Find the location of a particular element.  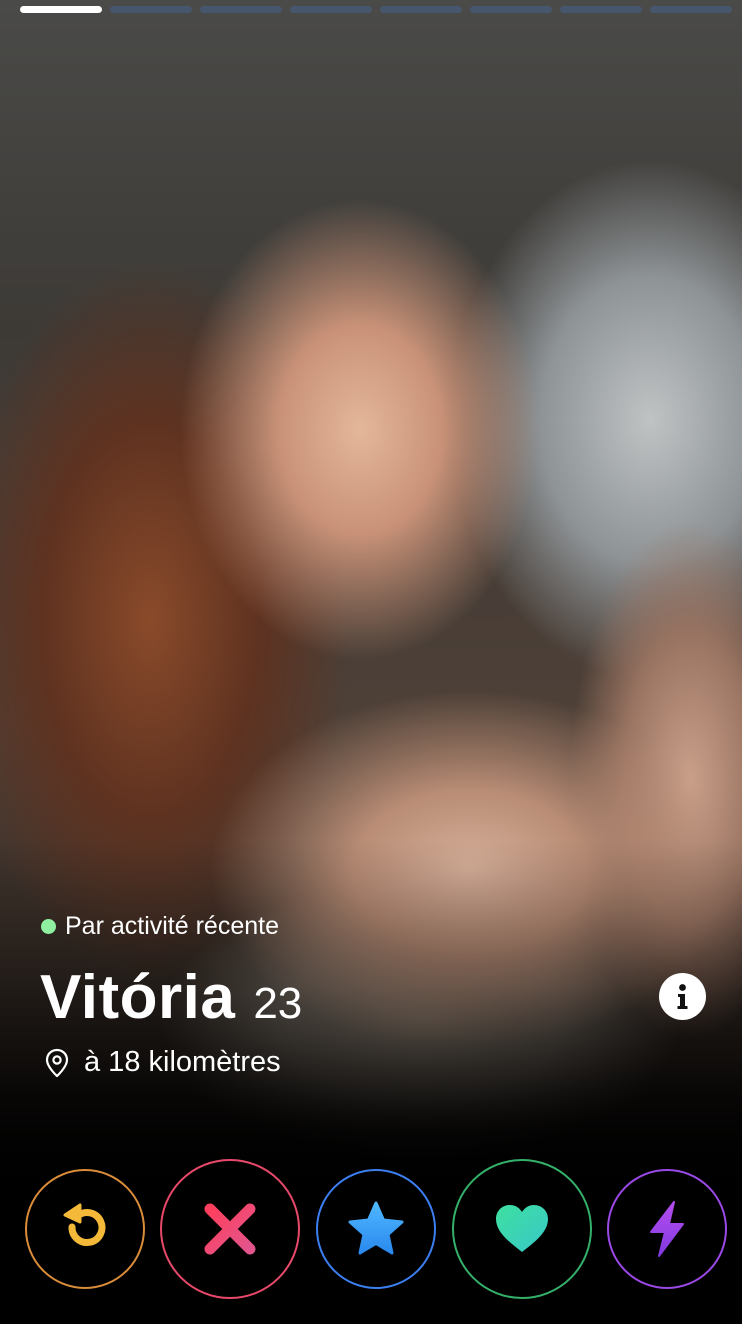

boost-button is located at coordinates (667, 1229).